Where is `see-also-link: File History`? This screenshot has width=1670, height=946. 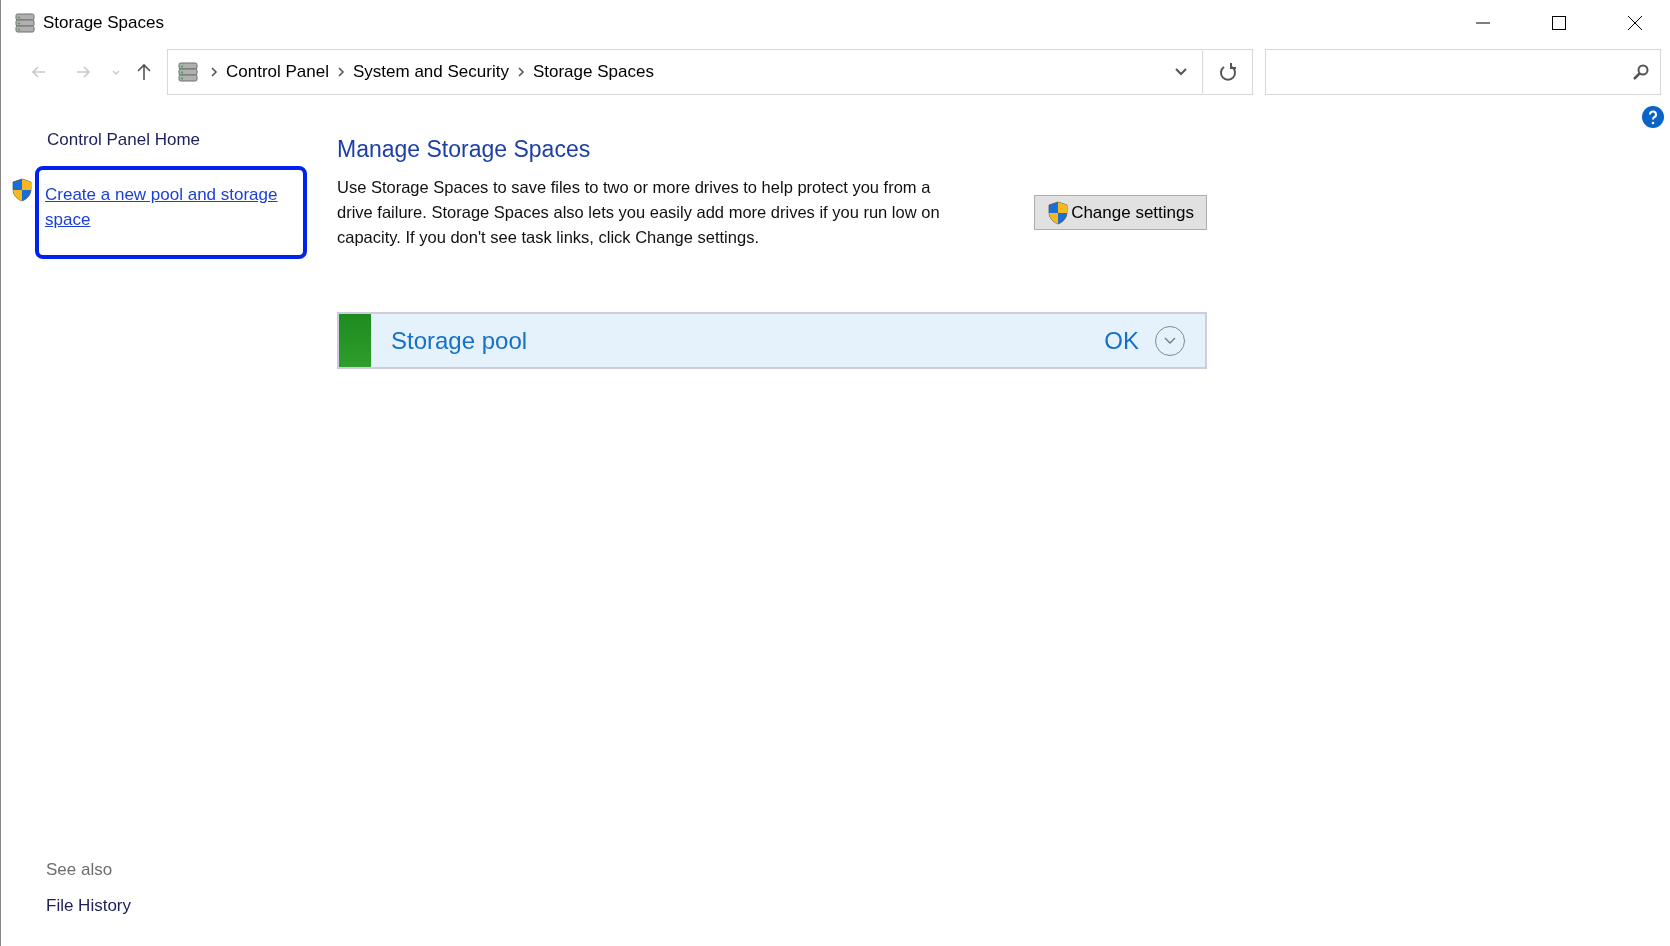
see-also-link: File History is located at coordinates (178, 906).